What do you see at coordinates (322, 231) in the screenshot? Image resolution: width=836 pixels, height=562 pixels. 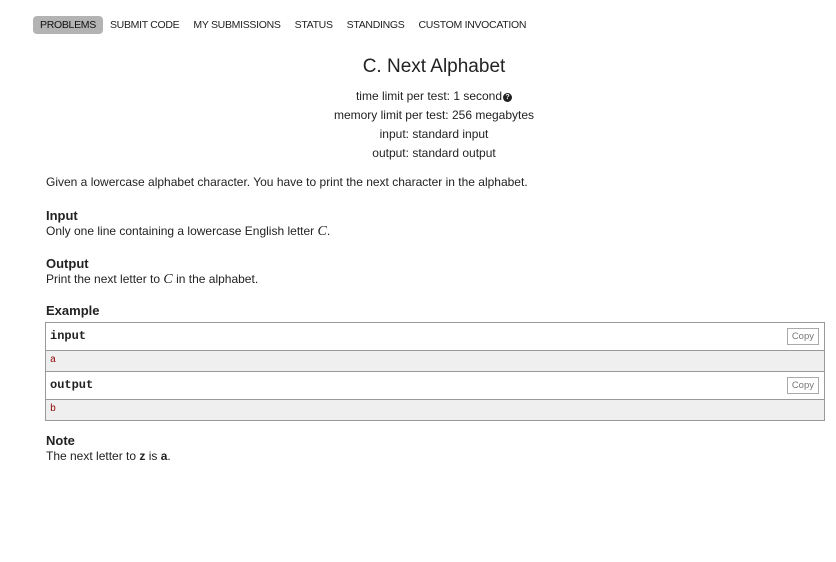 I see `input-math-var: C` at bounding box center [322, 231].